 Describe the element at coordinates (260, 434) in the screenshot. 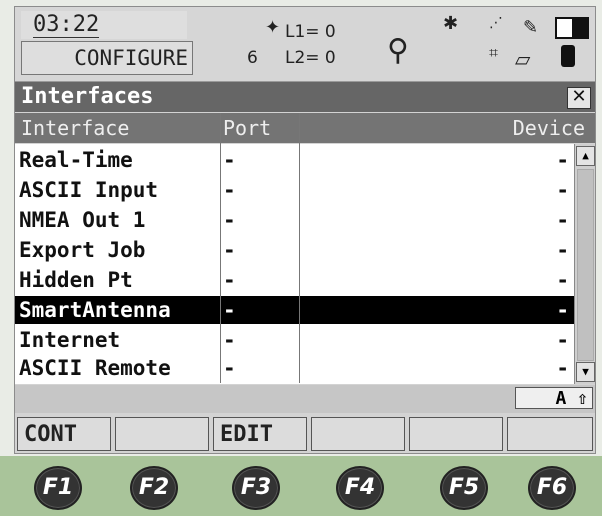

I see `edit-softkey: EDIT` at that location.